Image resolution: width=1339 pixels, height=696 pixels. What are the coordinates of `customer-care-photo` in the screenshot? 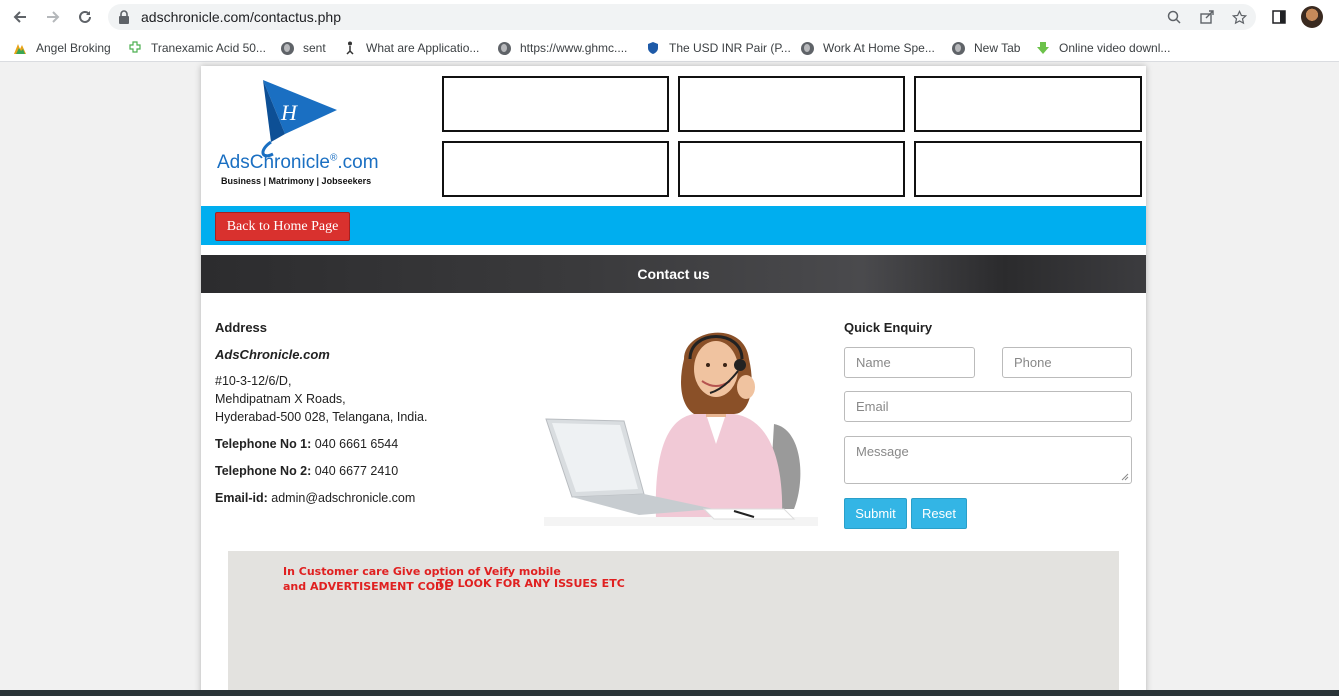 It's located at (681, 422).